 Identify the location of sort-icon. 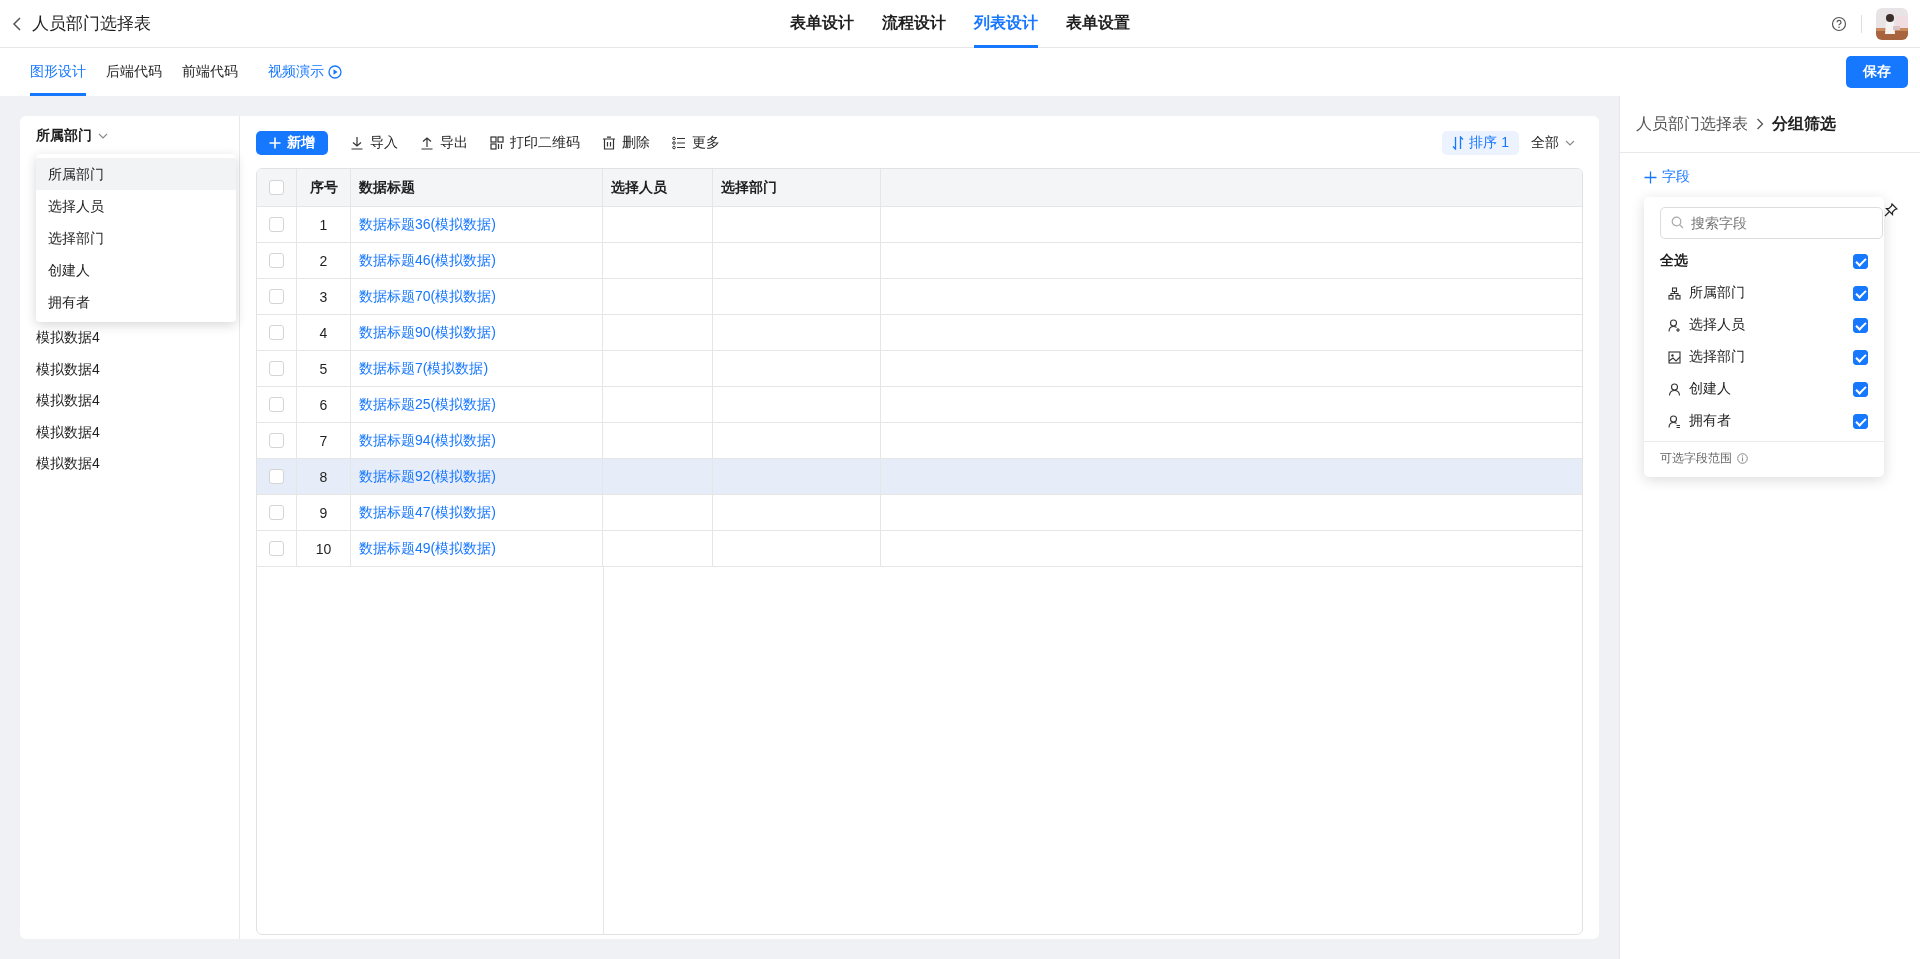
(1458, 143).